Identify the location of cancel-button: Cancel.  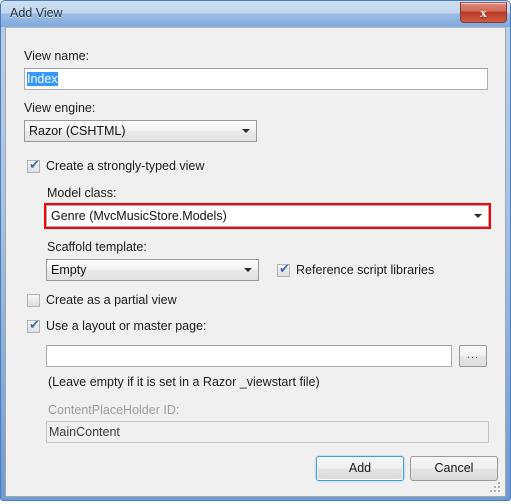
(454, 468).